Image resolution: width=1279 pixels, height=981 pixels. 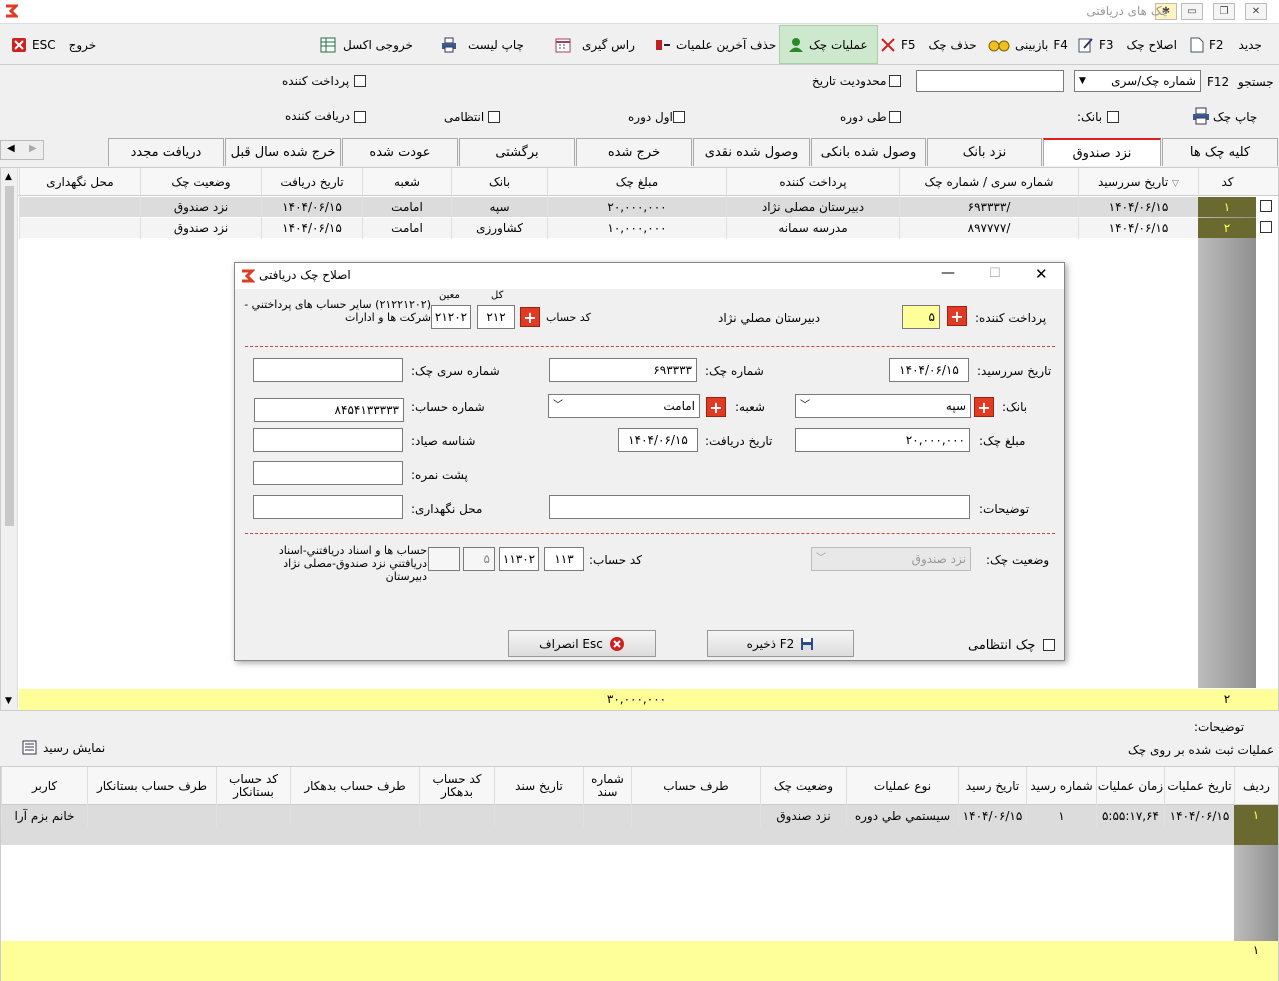 I want to click on col-receive-date: تاریخ دریافت, so click(x=311, y=182).